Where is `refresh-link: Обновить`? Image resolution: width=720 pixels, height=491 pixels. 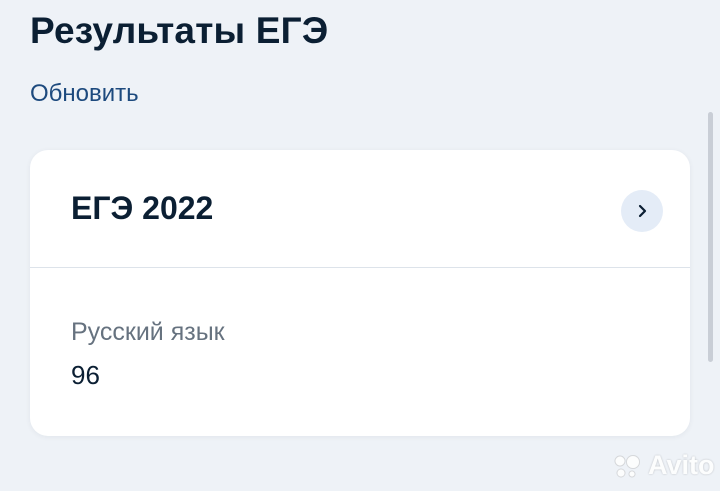
refresh-link: Обновить is located at coordinates (84, 94).